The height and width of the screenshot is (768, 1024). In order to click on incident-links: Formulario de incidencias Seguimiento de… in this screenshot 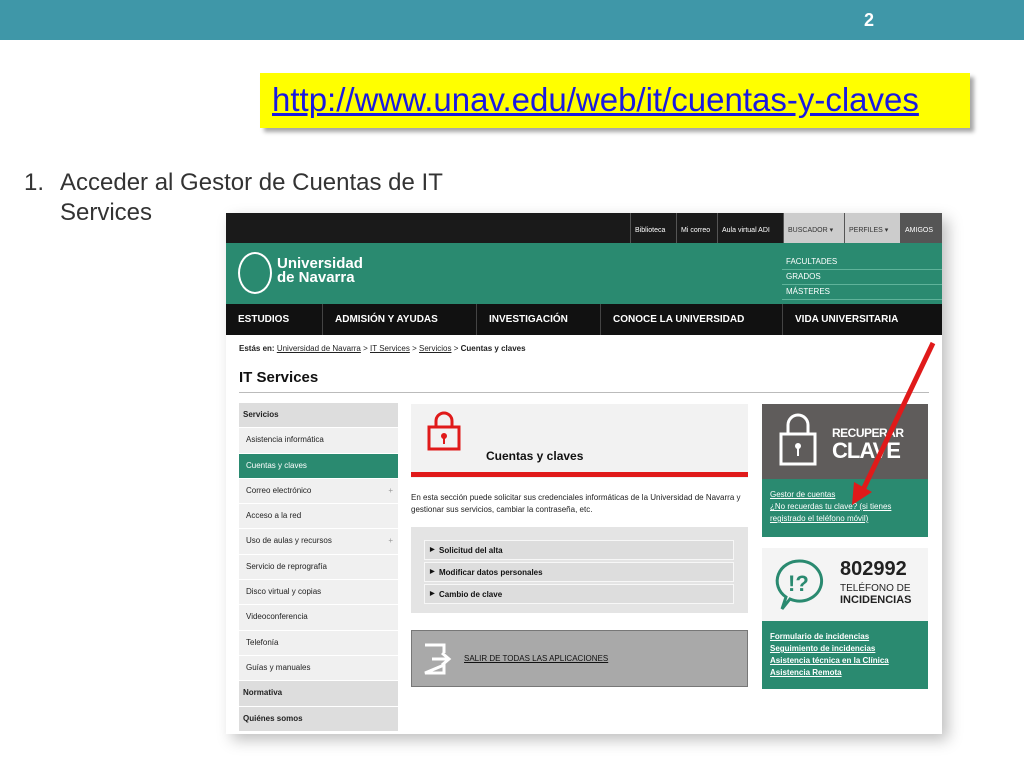, I will do `click(845, 655)`.